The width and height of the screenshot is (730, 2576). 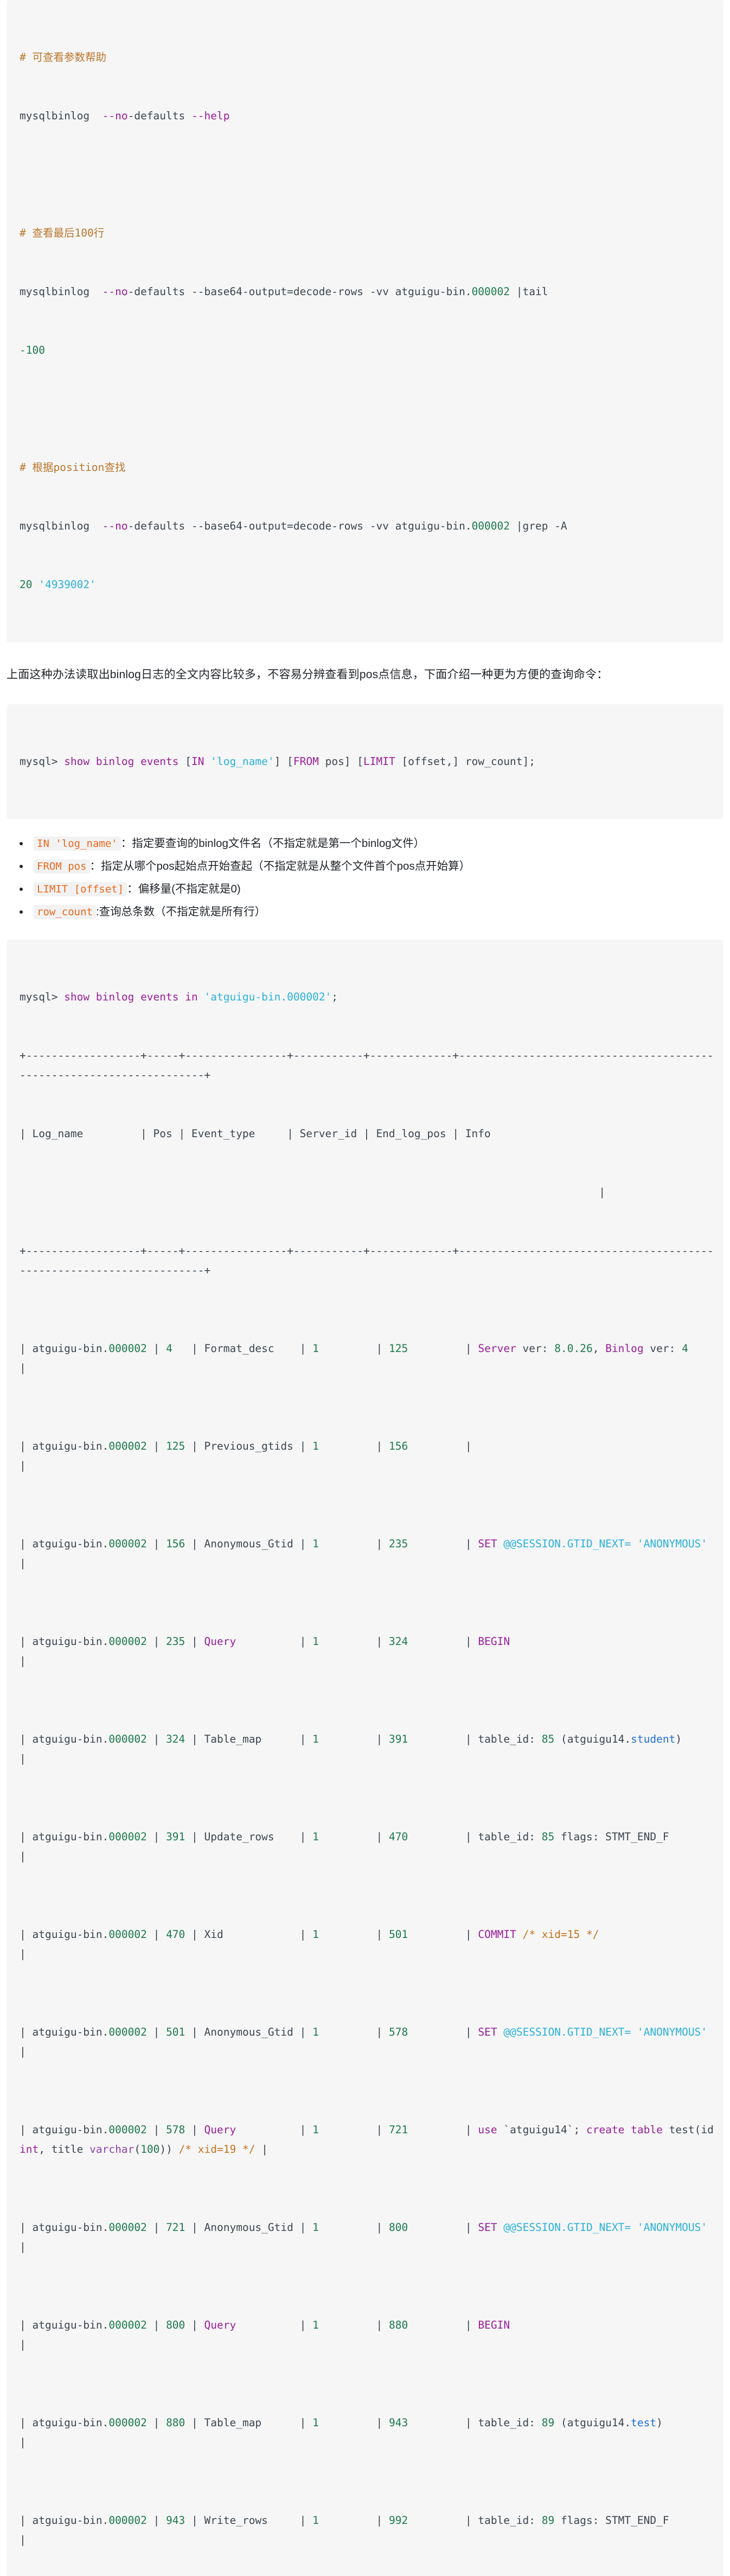 What do you see at coordinates (367, 57) in the screenshot?
I see `code-line: # 可查看参数帮助` at bounding box center [367, 57].